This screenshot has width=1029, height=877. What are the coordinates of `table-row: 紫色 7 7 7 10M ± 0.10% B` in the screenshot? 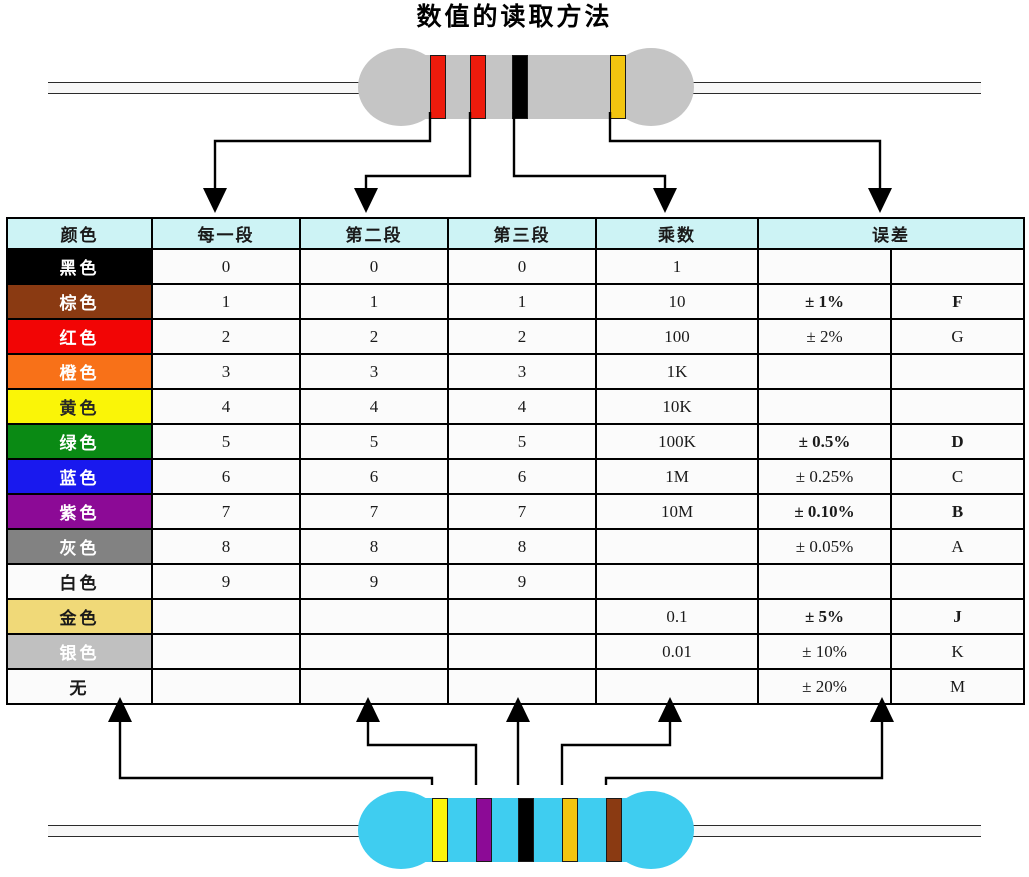 It's located at (515, 511).